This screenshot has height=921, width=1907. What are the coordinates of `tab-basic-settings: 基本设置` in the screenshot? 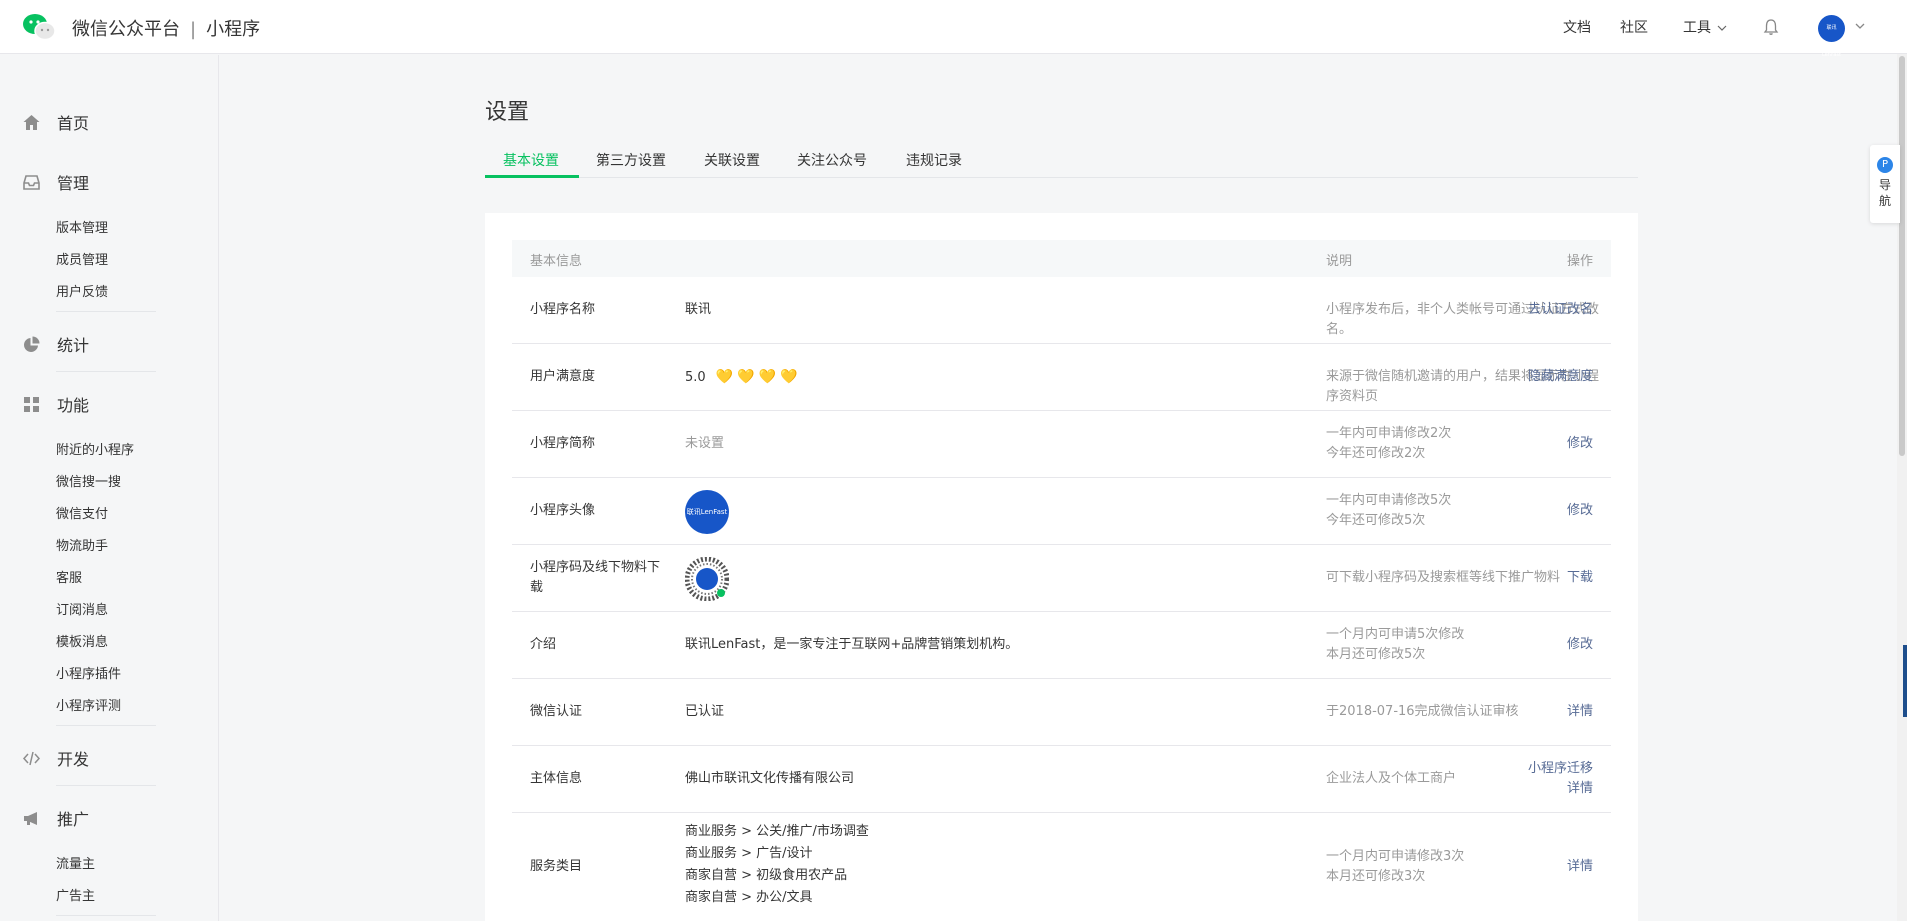 It's located at (531, 160).